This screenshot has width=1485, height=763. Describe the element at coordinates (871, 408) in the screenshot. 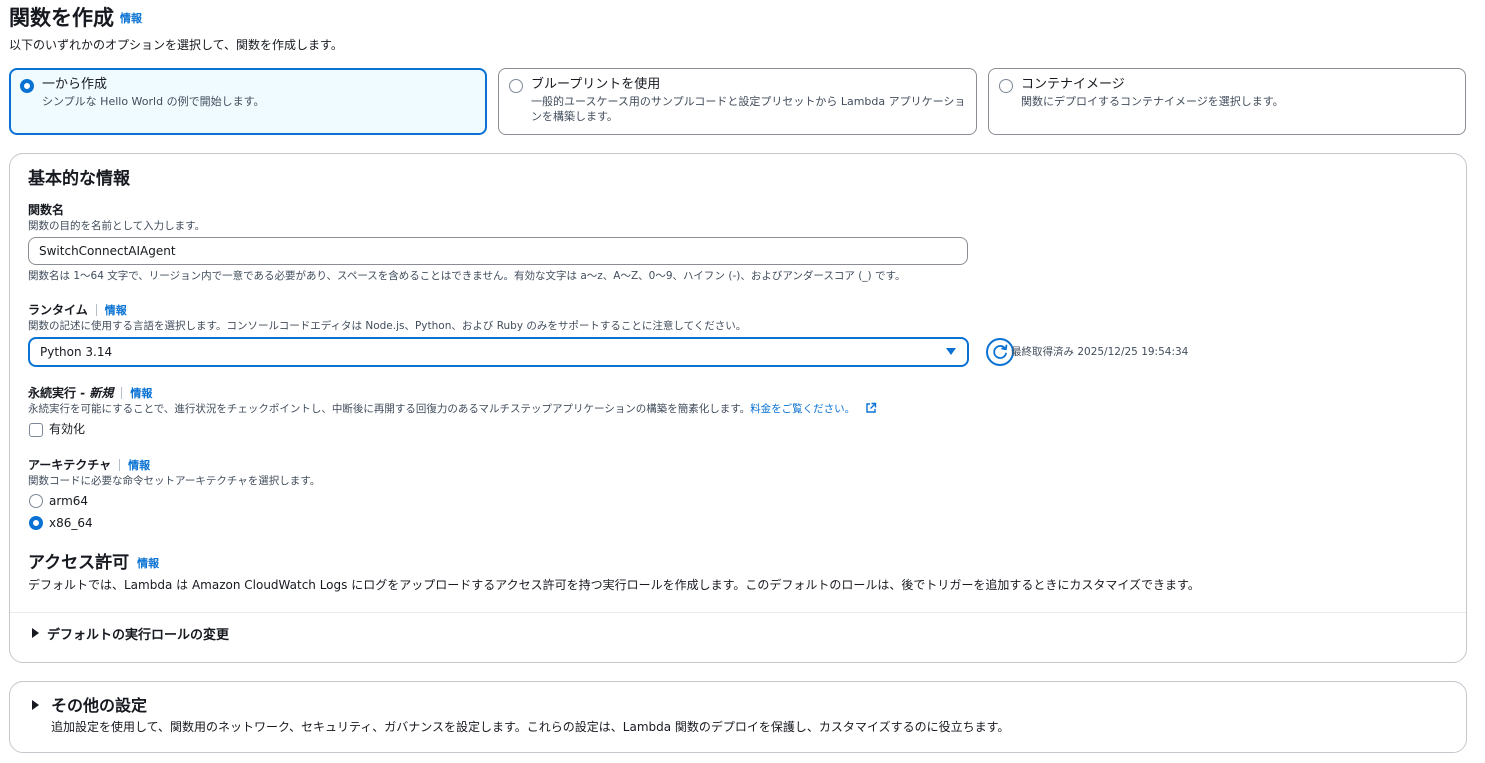

I see `external-link-icon` at that location.